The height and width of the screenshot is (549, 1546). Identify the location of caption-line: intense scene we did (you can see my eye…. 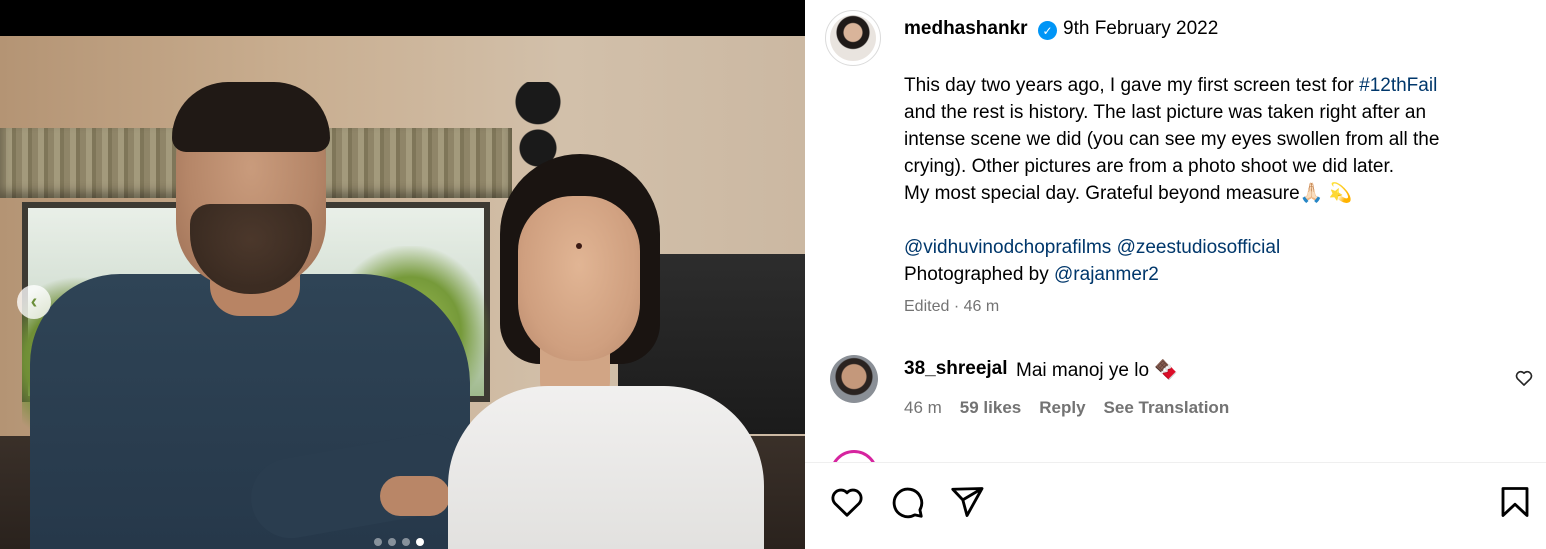
(1172, 139).